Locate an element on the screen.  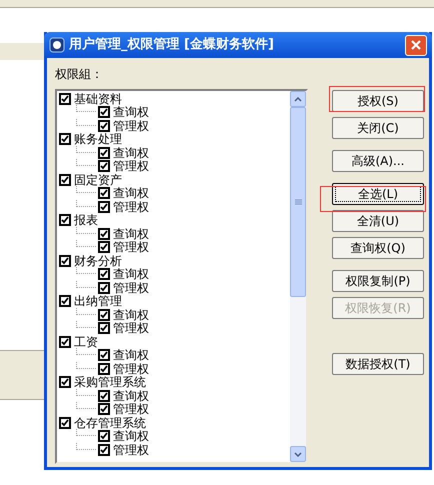
tree-item-label: 采购管理系统 is located at coordinates (110, 382).